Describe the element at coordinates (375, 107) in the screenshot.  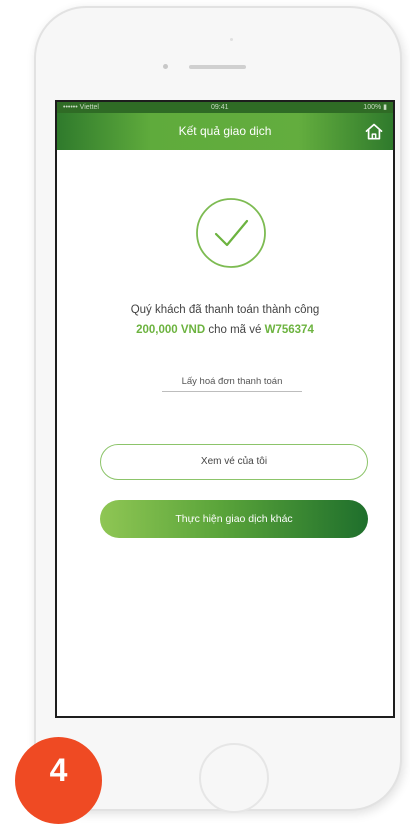
I see `battery-status: 100% ▮` at that location.